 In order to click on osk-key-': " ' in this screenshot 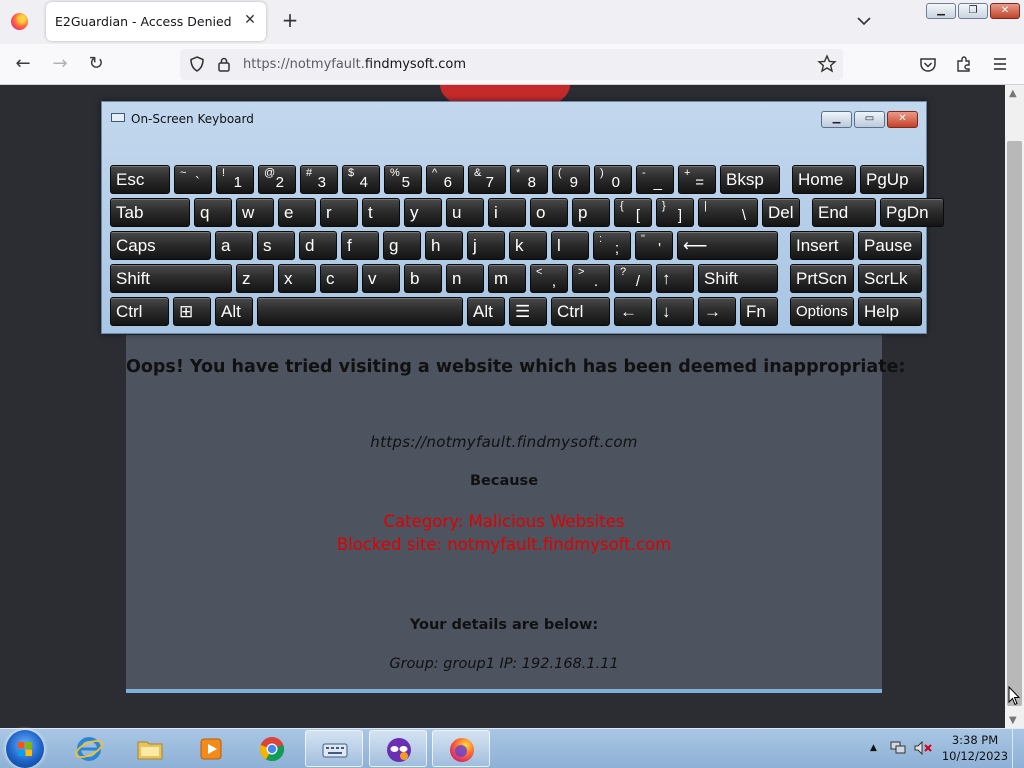, I will do `click(654, 245)`.